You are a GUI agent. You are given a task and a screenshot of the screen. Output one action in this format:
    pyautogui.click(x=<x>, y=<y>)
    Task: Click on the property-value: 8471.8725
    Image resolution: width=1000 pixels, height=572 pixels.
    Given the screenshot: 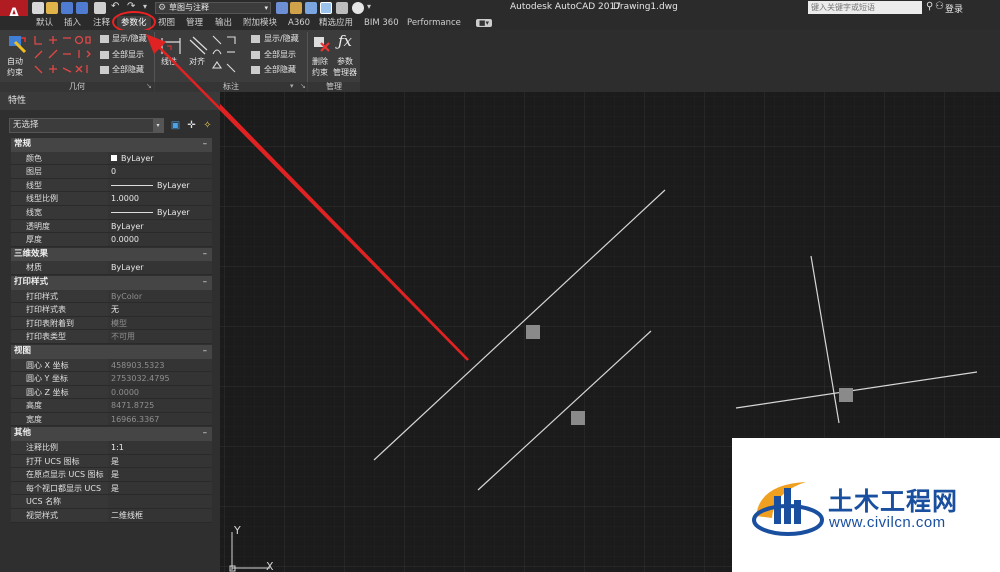 What is the action you would take?
    pyautogui.click(x=160, y=405)
    